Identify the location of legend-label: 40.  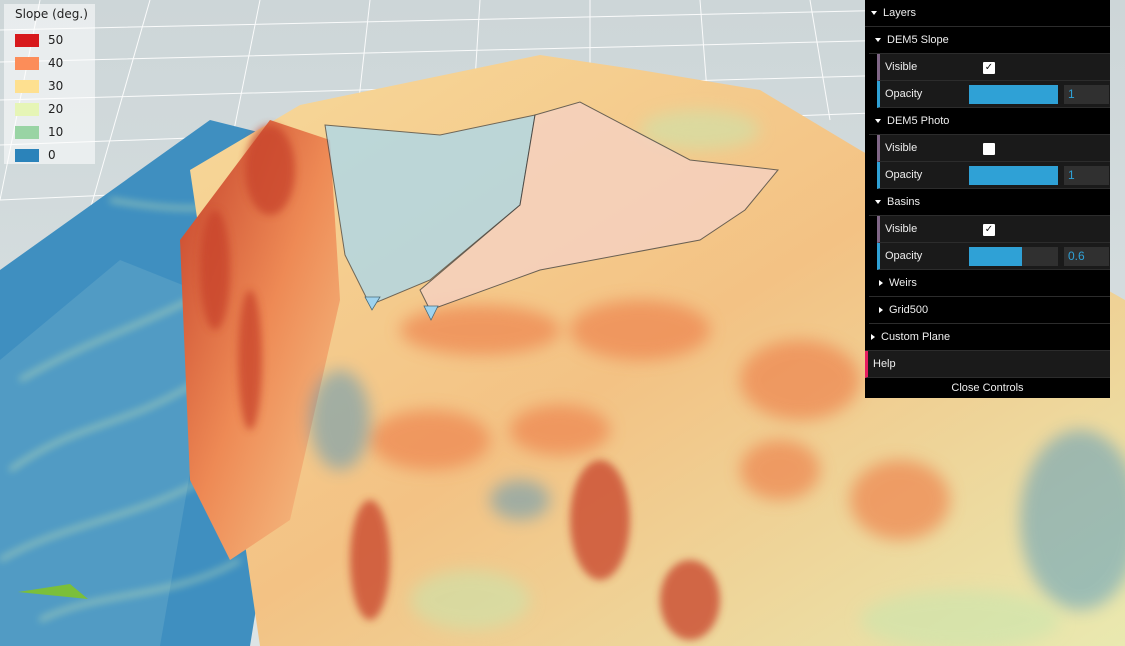
(56, 63).